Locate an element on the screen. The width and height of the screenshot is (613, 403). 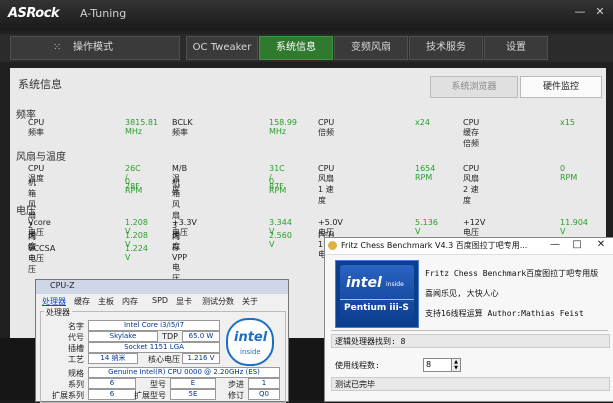
monitor-value: 1654 RPM is located at coordinates (425, 173).